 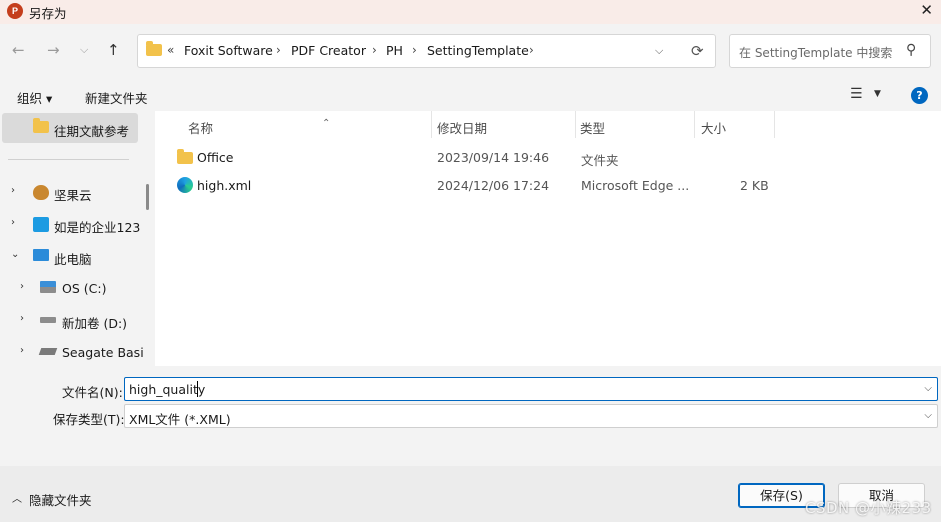 What do you see at coordinates (531, 416) in the screenshot?
I see `filetype-select: XML文件 (*.XML) ⌵` at bounding box center [531, 416].